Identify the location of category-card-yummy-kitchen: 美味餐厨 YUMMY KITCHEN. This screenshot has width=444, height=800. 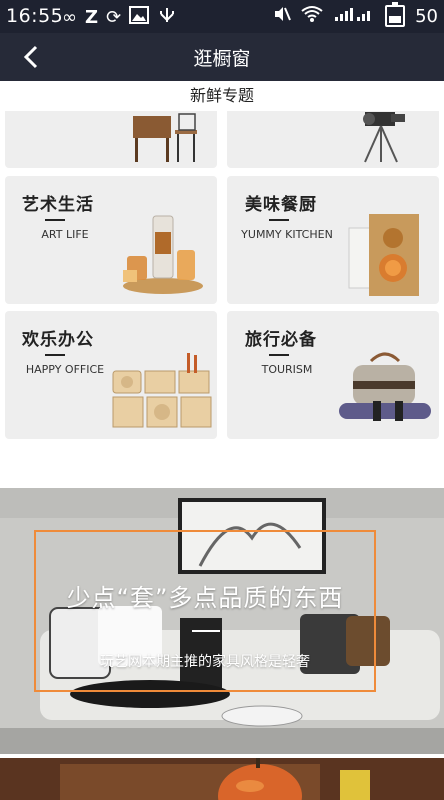
(333, 240).